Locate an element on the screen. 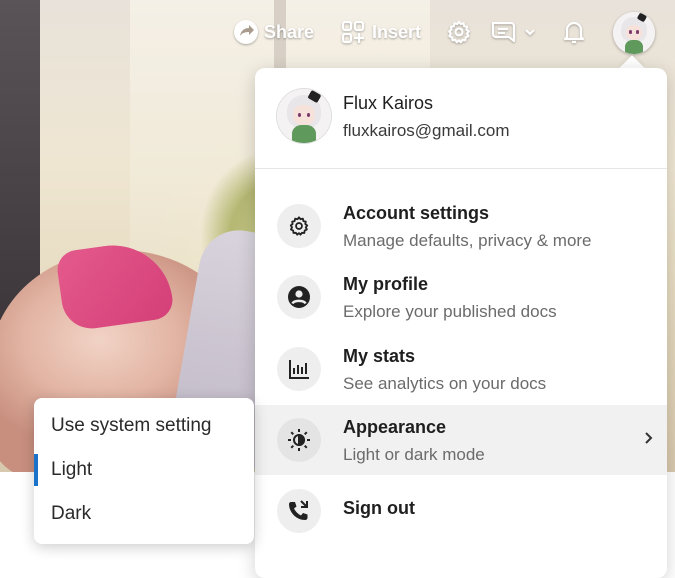 The image size is (675, 578). chevron-right-icon is located at coordinates (649, 438).